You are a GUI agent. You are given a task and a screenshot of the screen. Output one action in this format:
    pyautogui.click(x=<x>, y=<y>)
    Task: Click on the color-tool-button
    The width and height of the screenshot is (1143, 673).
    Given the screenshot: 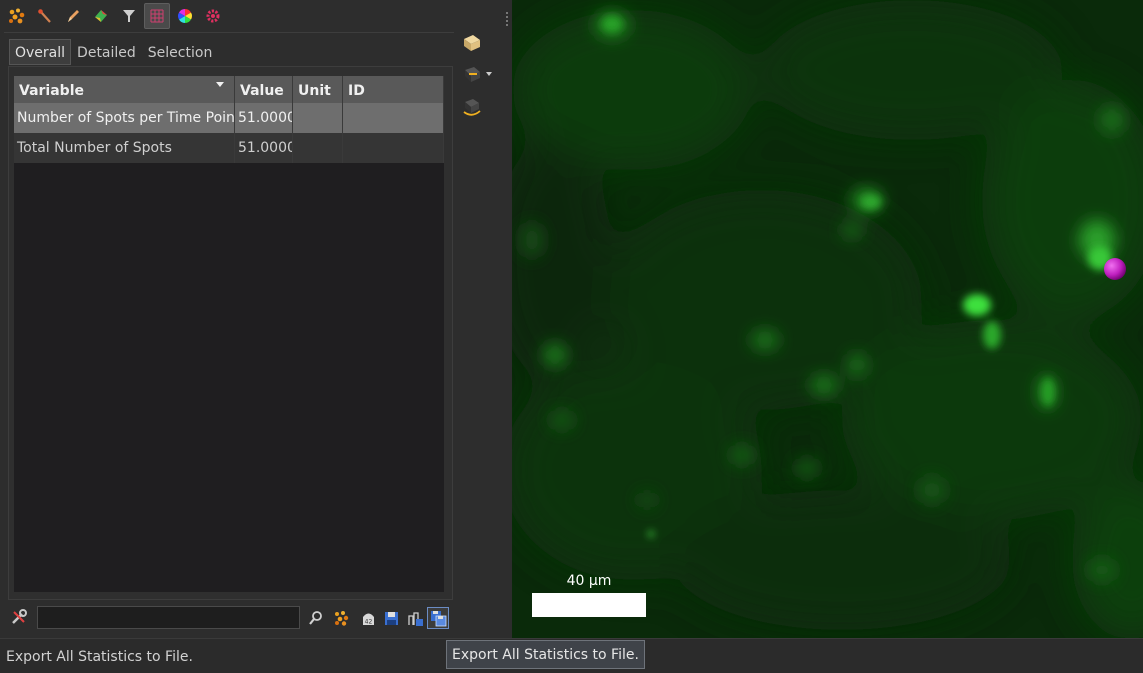 What is the action you would take?
    pyautogui.click(x=185, y=16)
    